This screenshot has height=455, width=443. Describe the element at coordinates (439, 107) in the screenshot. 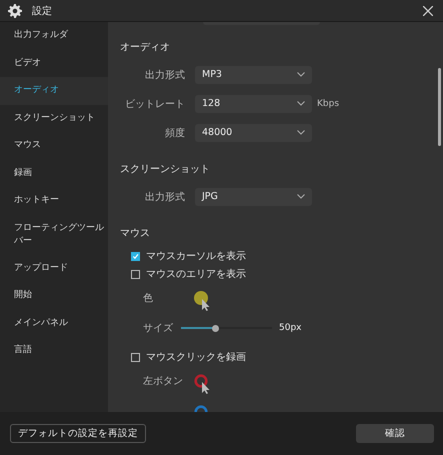

I see `scrollbar` at that location.